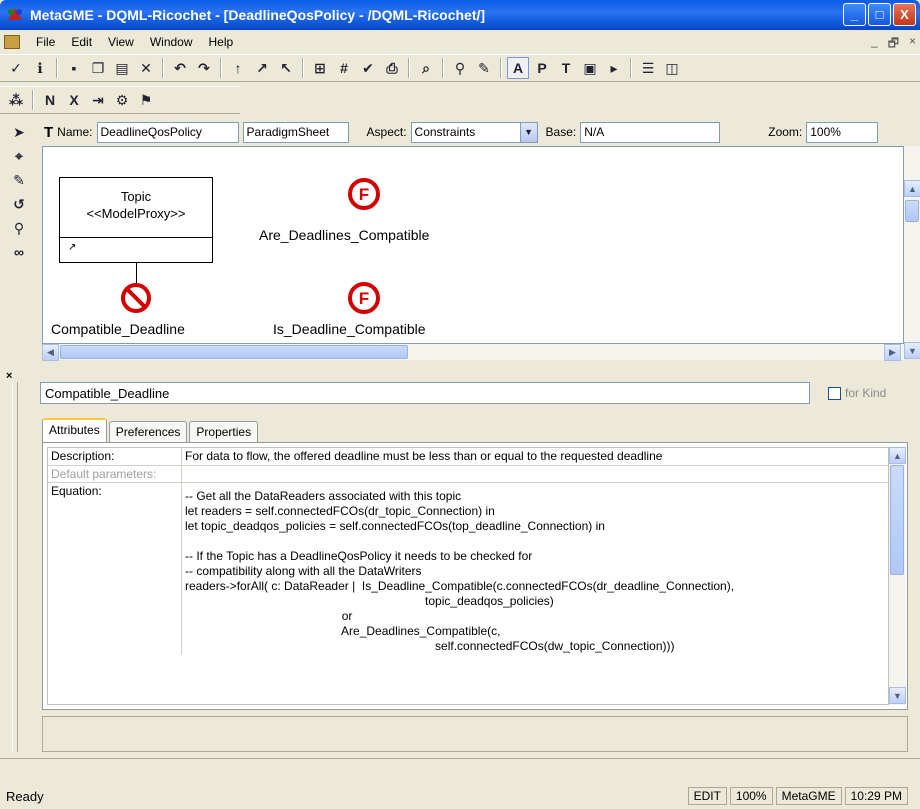 The image size is (920, 809). Describe the element at coordinates (74, 100) in the screenshot. I see `x-icon: X` at that location.